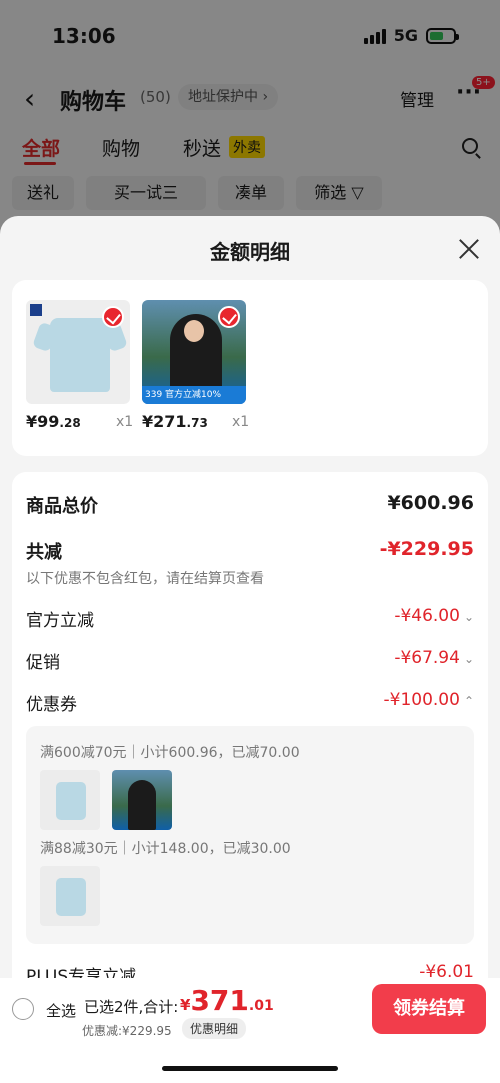 This screenshot has width=500, height=1083. I want to click on shirt-thumbnail, so click(78, 352).